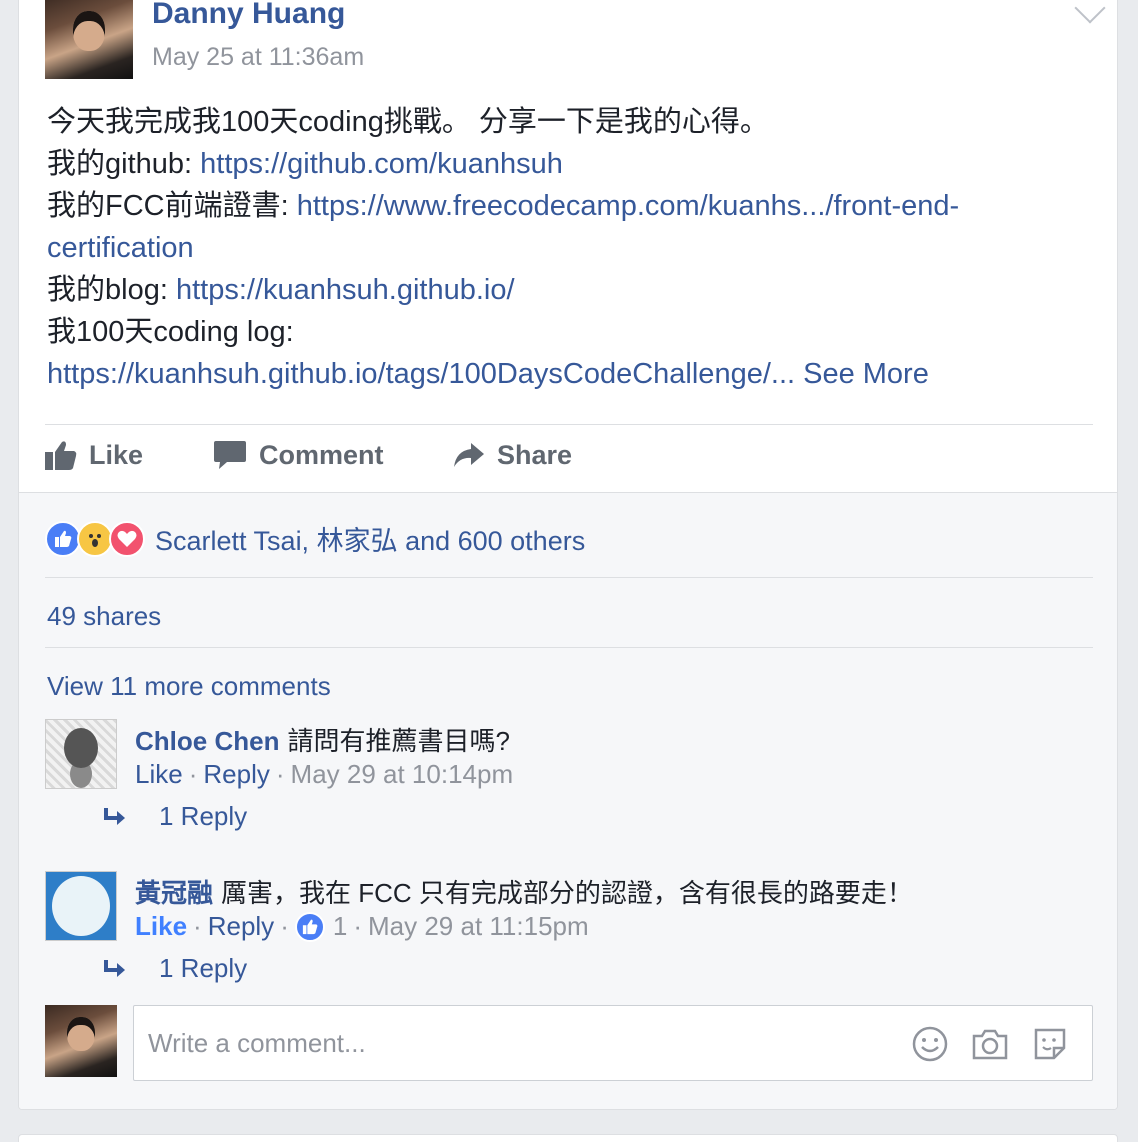 The image size is (1138, 1142). I want to click on comment-content: 黃冠融 厲害，我在 FCC 只有完成部分的認證，含有很長的路要走！, so click(524, 891).